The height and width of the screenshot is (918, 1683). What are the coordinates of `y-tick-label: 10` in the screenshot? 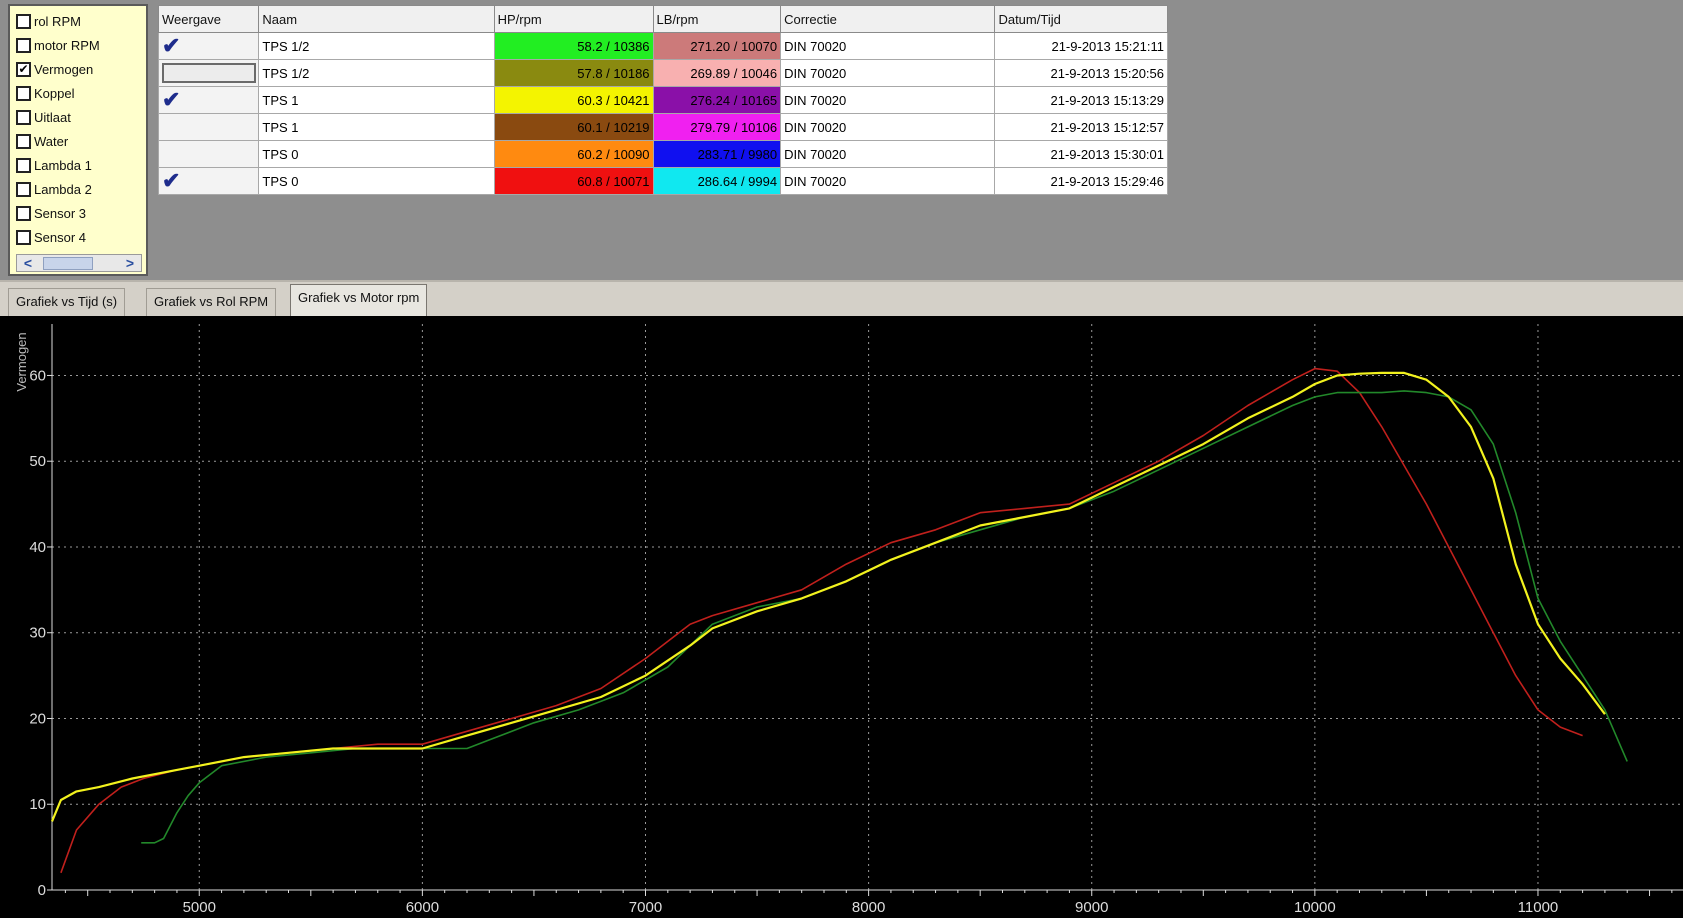 It's located at (37, 804).